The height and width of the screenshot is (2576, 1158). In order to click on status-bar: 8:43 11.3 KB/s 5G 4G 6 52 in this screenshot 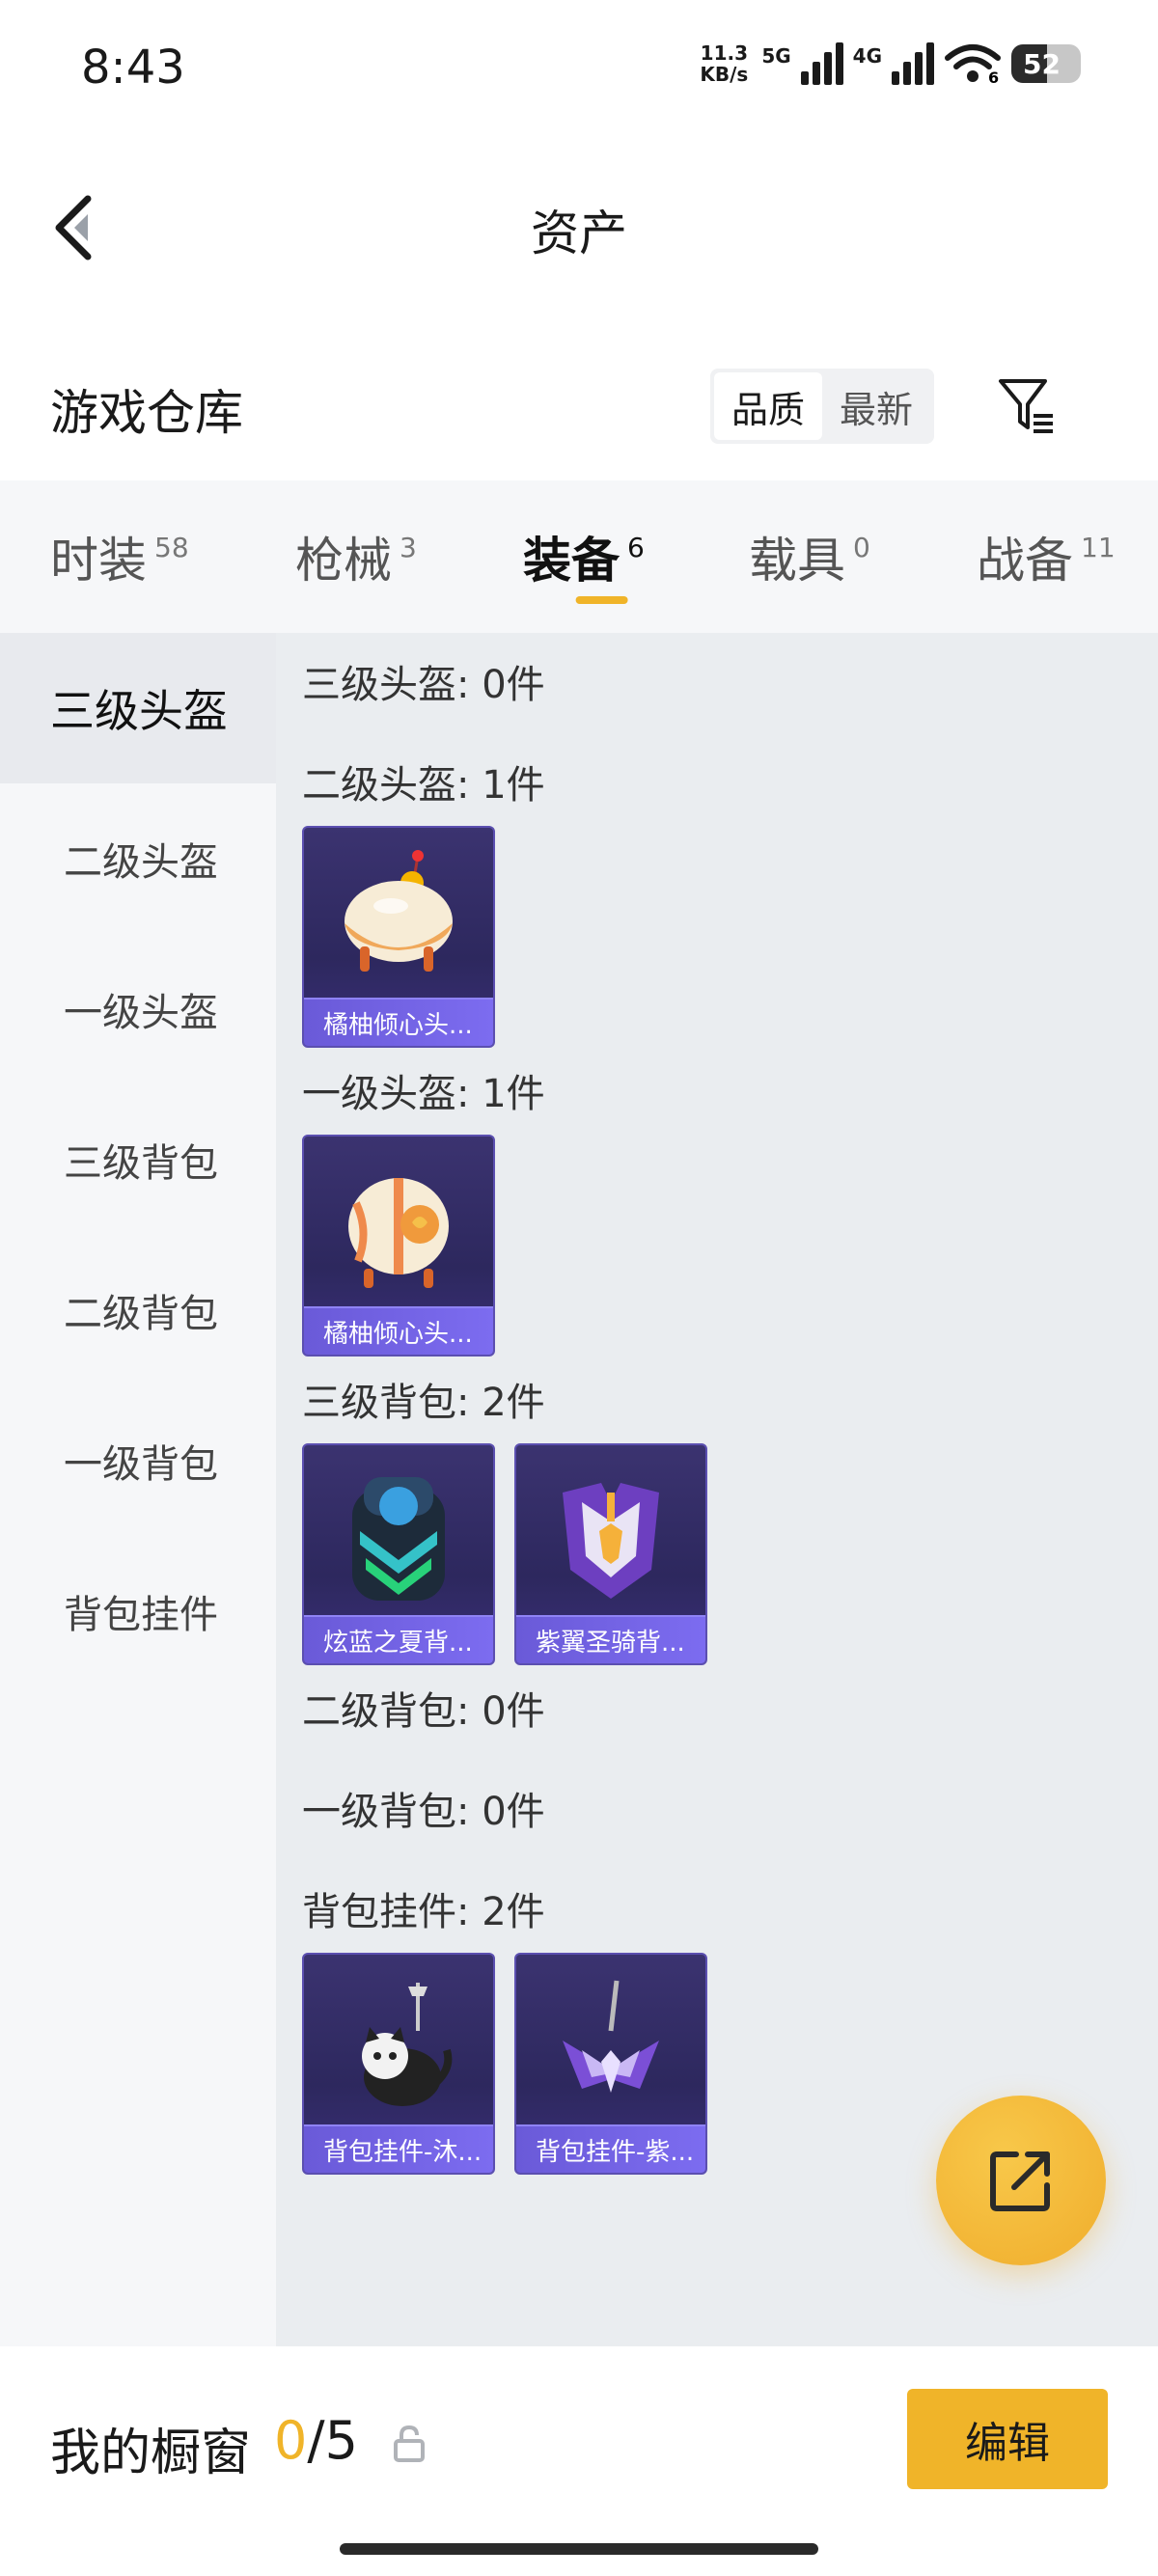, I will do `click(579, 67)`.